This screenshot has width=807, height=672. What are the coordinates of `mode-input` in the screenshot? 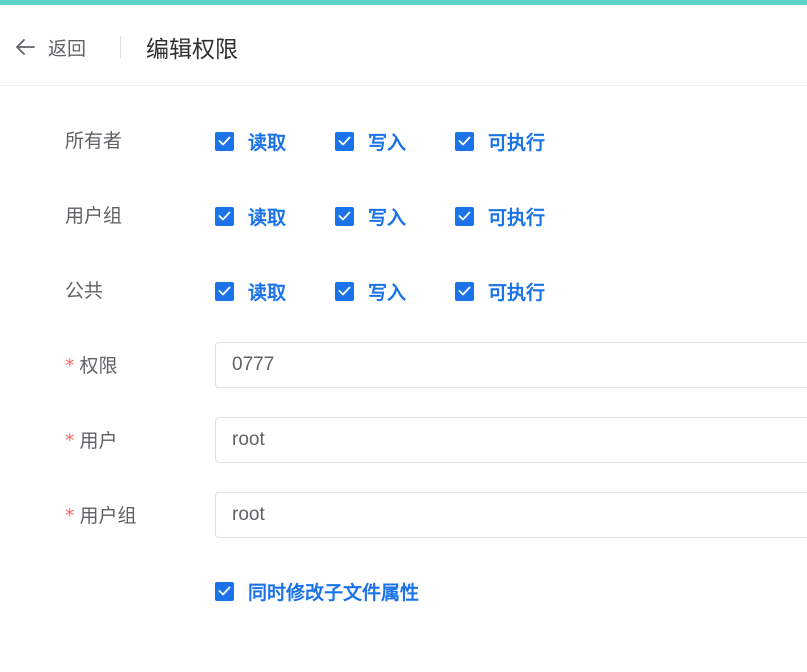 It's located at (511, 365).